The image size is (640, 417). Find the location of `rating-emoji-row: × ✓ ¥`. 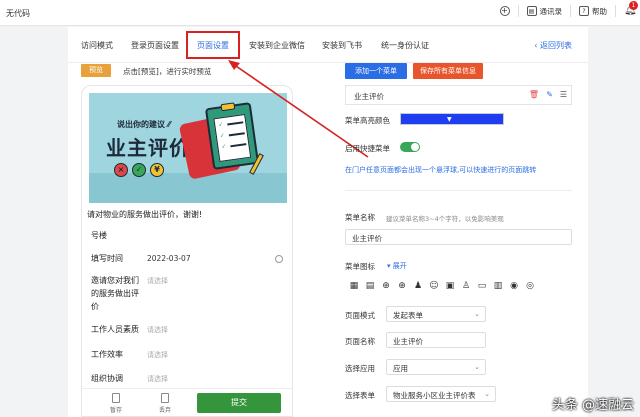

rating-emoji-row: × ✓ ¥ is located at coordinates (139, 170).